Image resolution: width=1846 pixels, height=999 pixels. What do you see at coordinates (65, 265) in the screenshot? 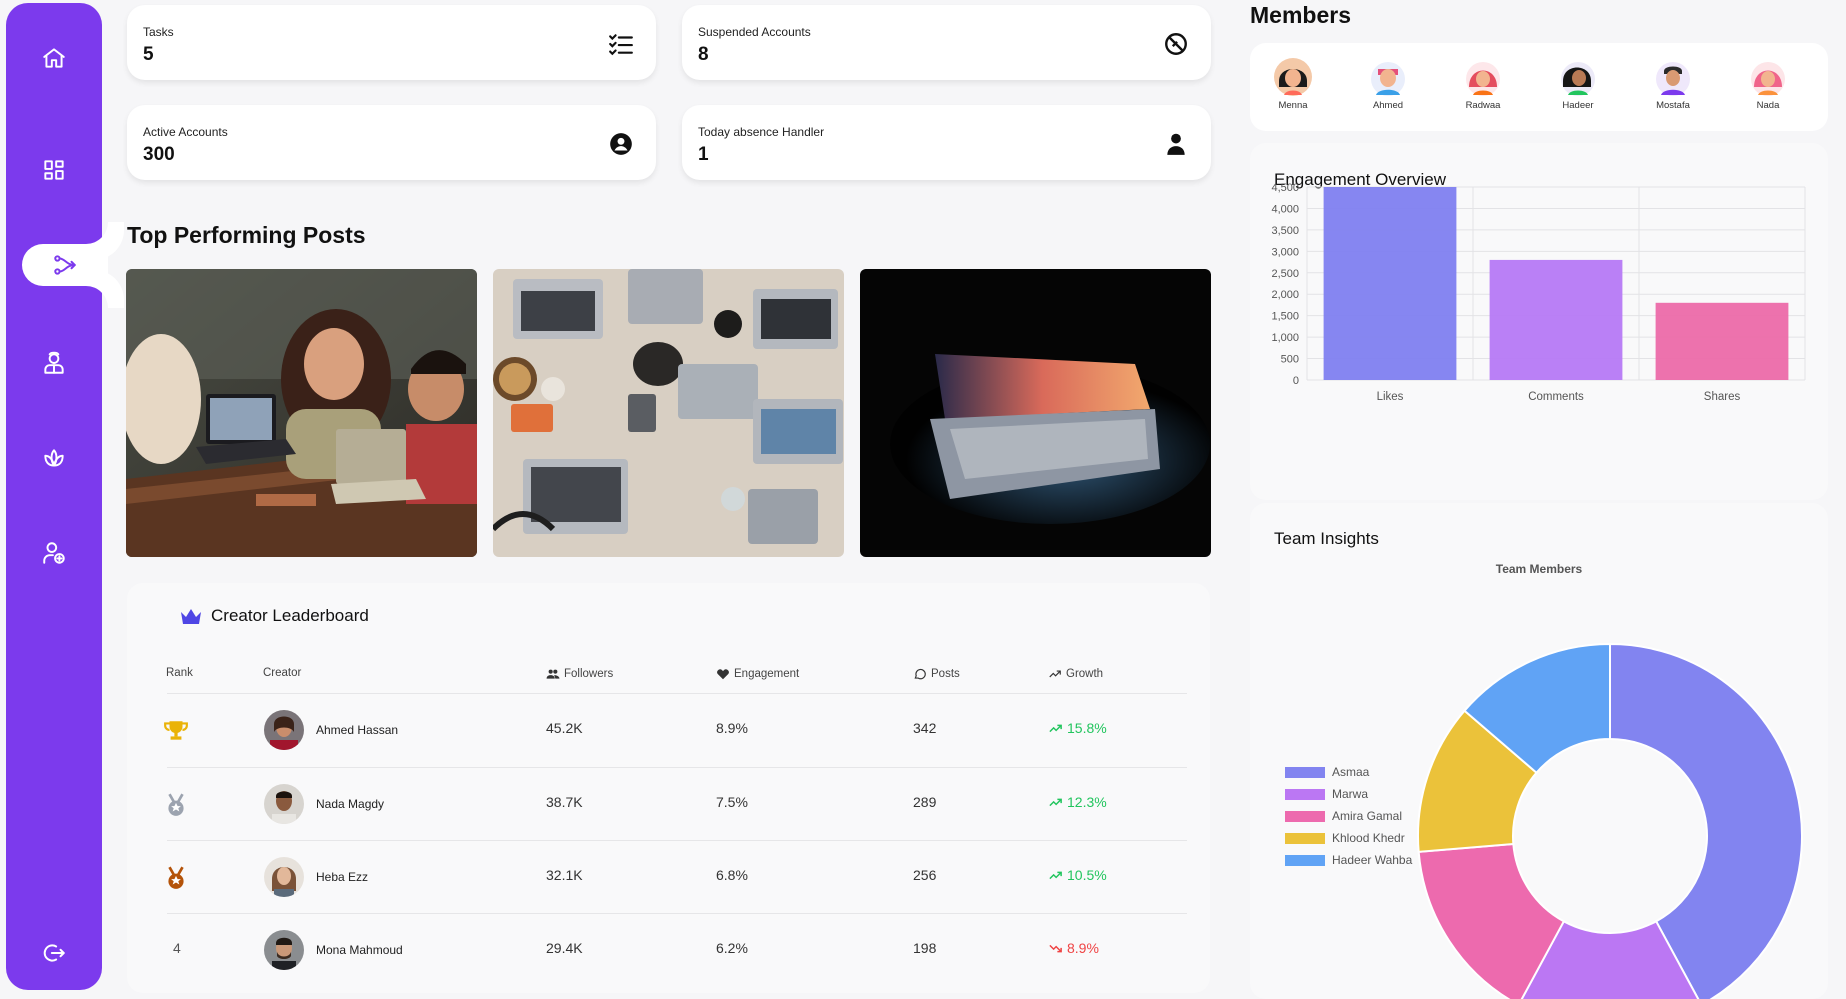
I see `sidebar-item-share` at bounding box center [65, 265].